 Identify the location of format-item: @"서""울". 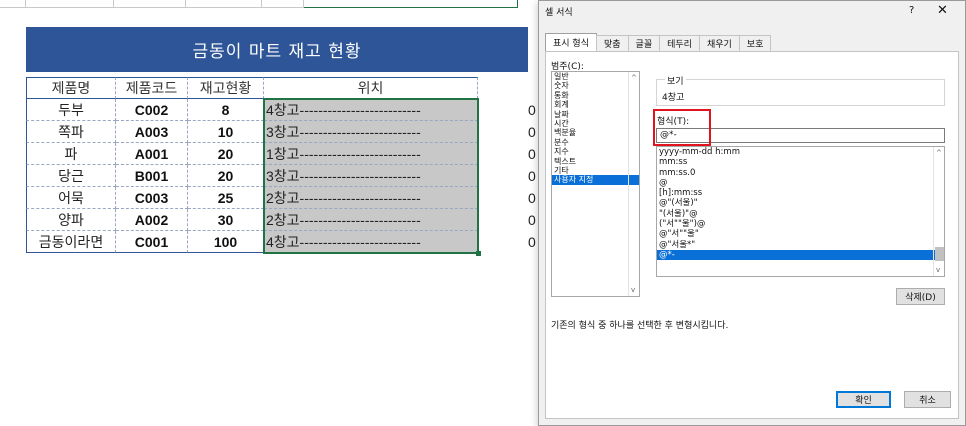
(800, 234).